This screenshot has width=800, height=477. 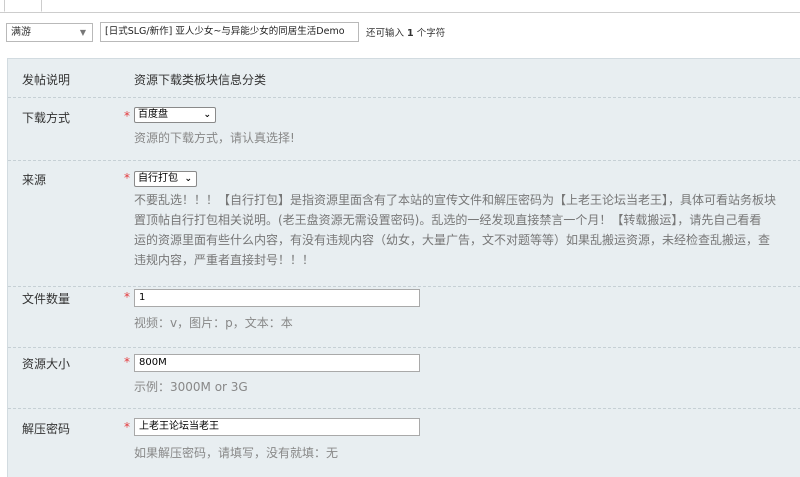 I want to click on row-file-count: 文件数量 * 1 视频：v，图片：p，文本：本, so click(x=404, y=317).